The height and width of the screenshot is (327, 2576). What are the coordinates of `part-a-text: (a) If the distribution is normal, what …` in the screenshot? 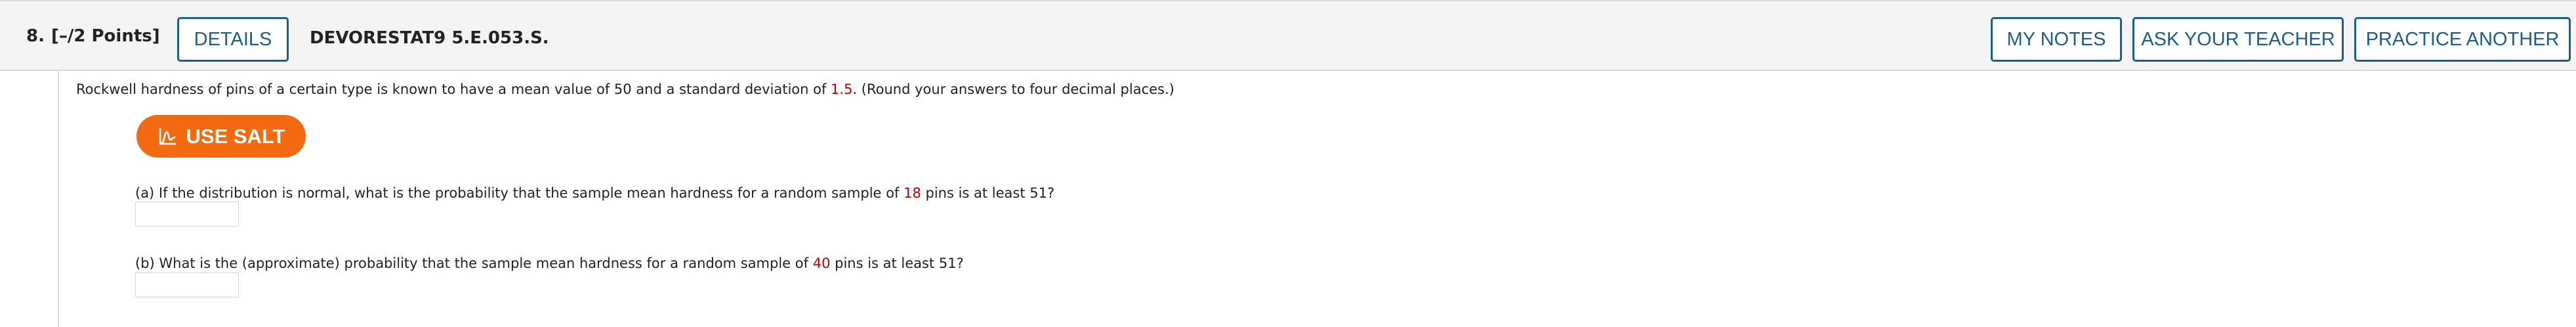 It's located at (519, 193).